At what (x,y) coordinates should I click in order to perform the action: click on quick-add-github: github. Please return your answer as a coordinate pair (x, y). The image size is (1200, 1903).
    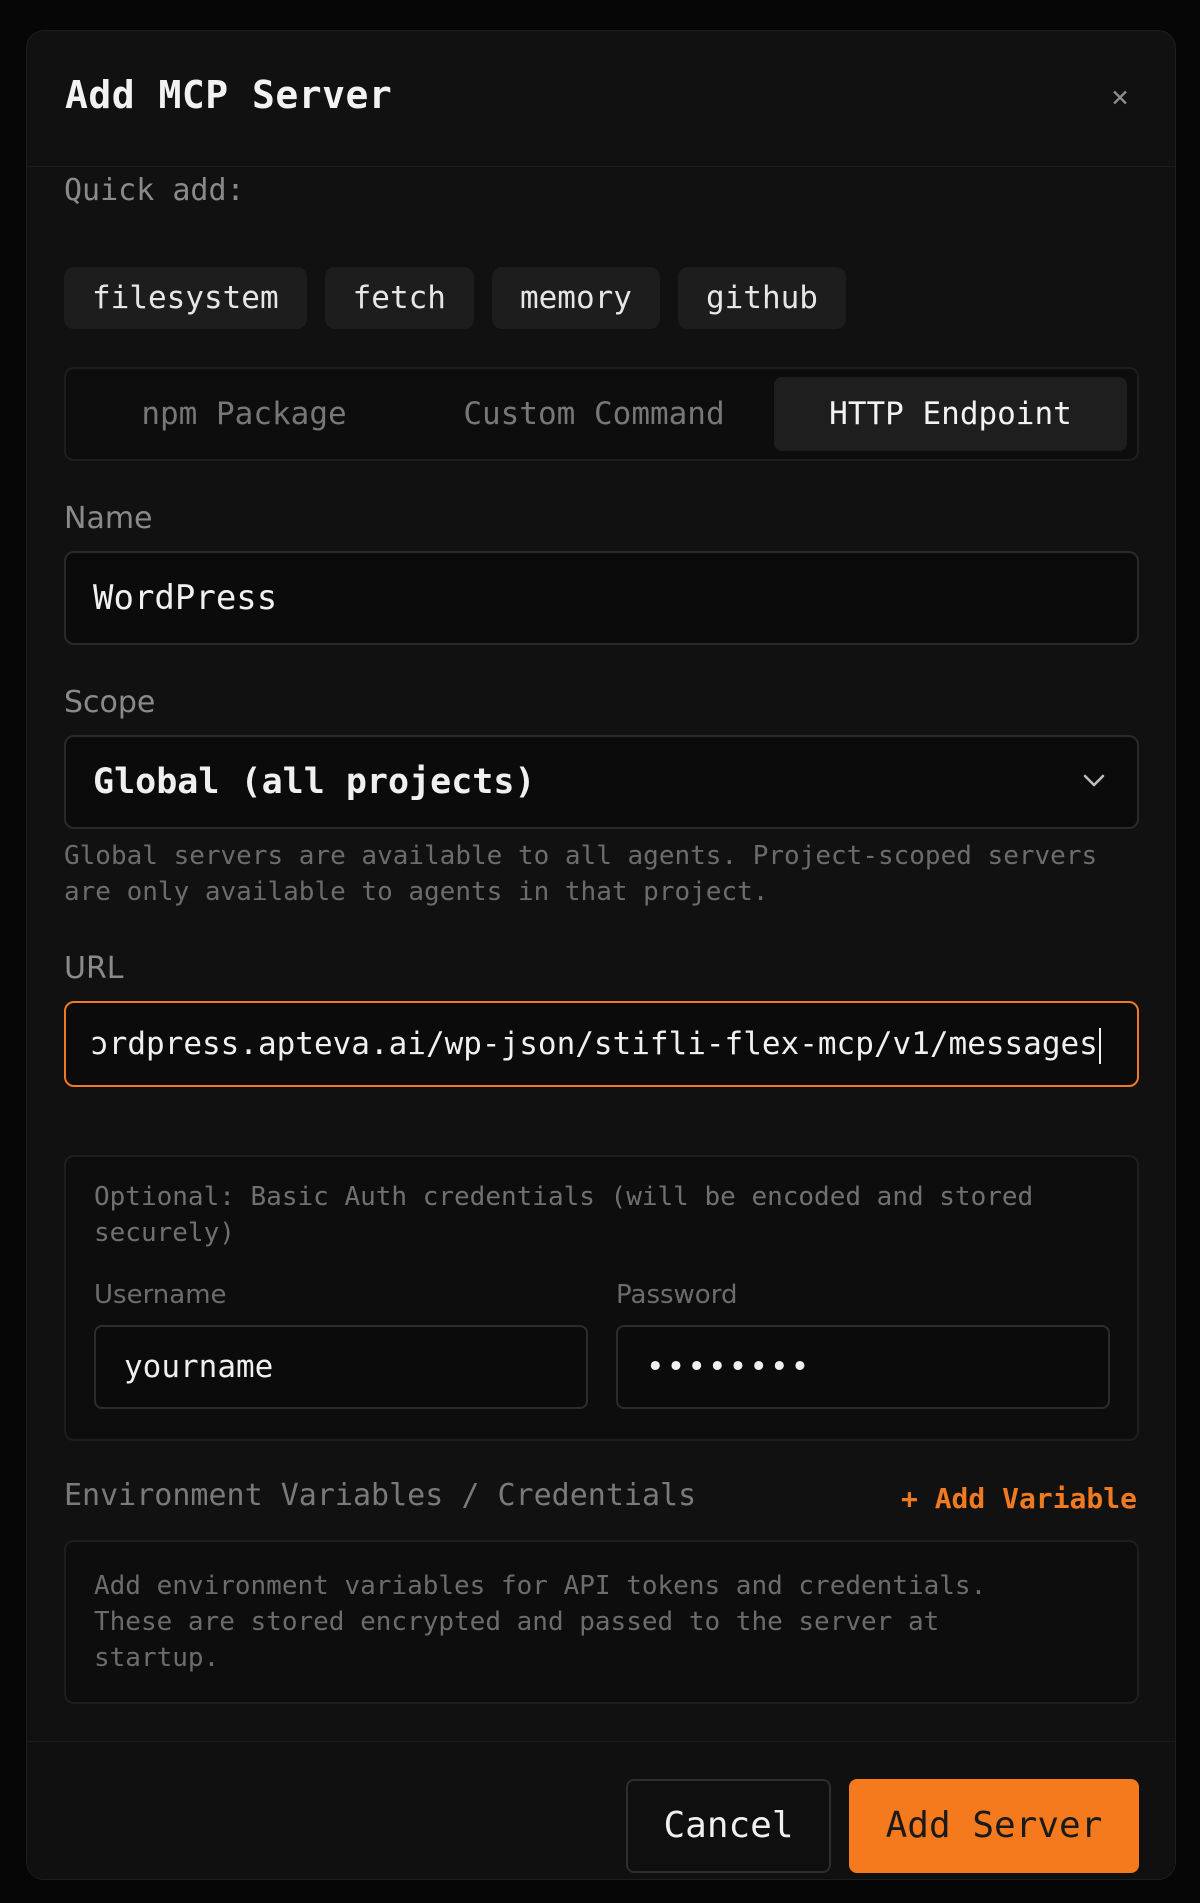
    Looking at the image, I should click on (761, 298).